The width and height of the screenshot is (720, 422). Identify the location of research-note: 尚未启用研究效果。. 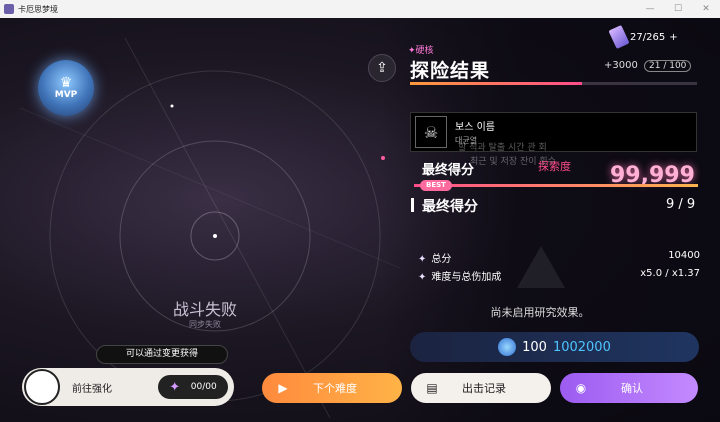
(540, 312).